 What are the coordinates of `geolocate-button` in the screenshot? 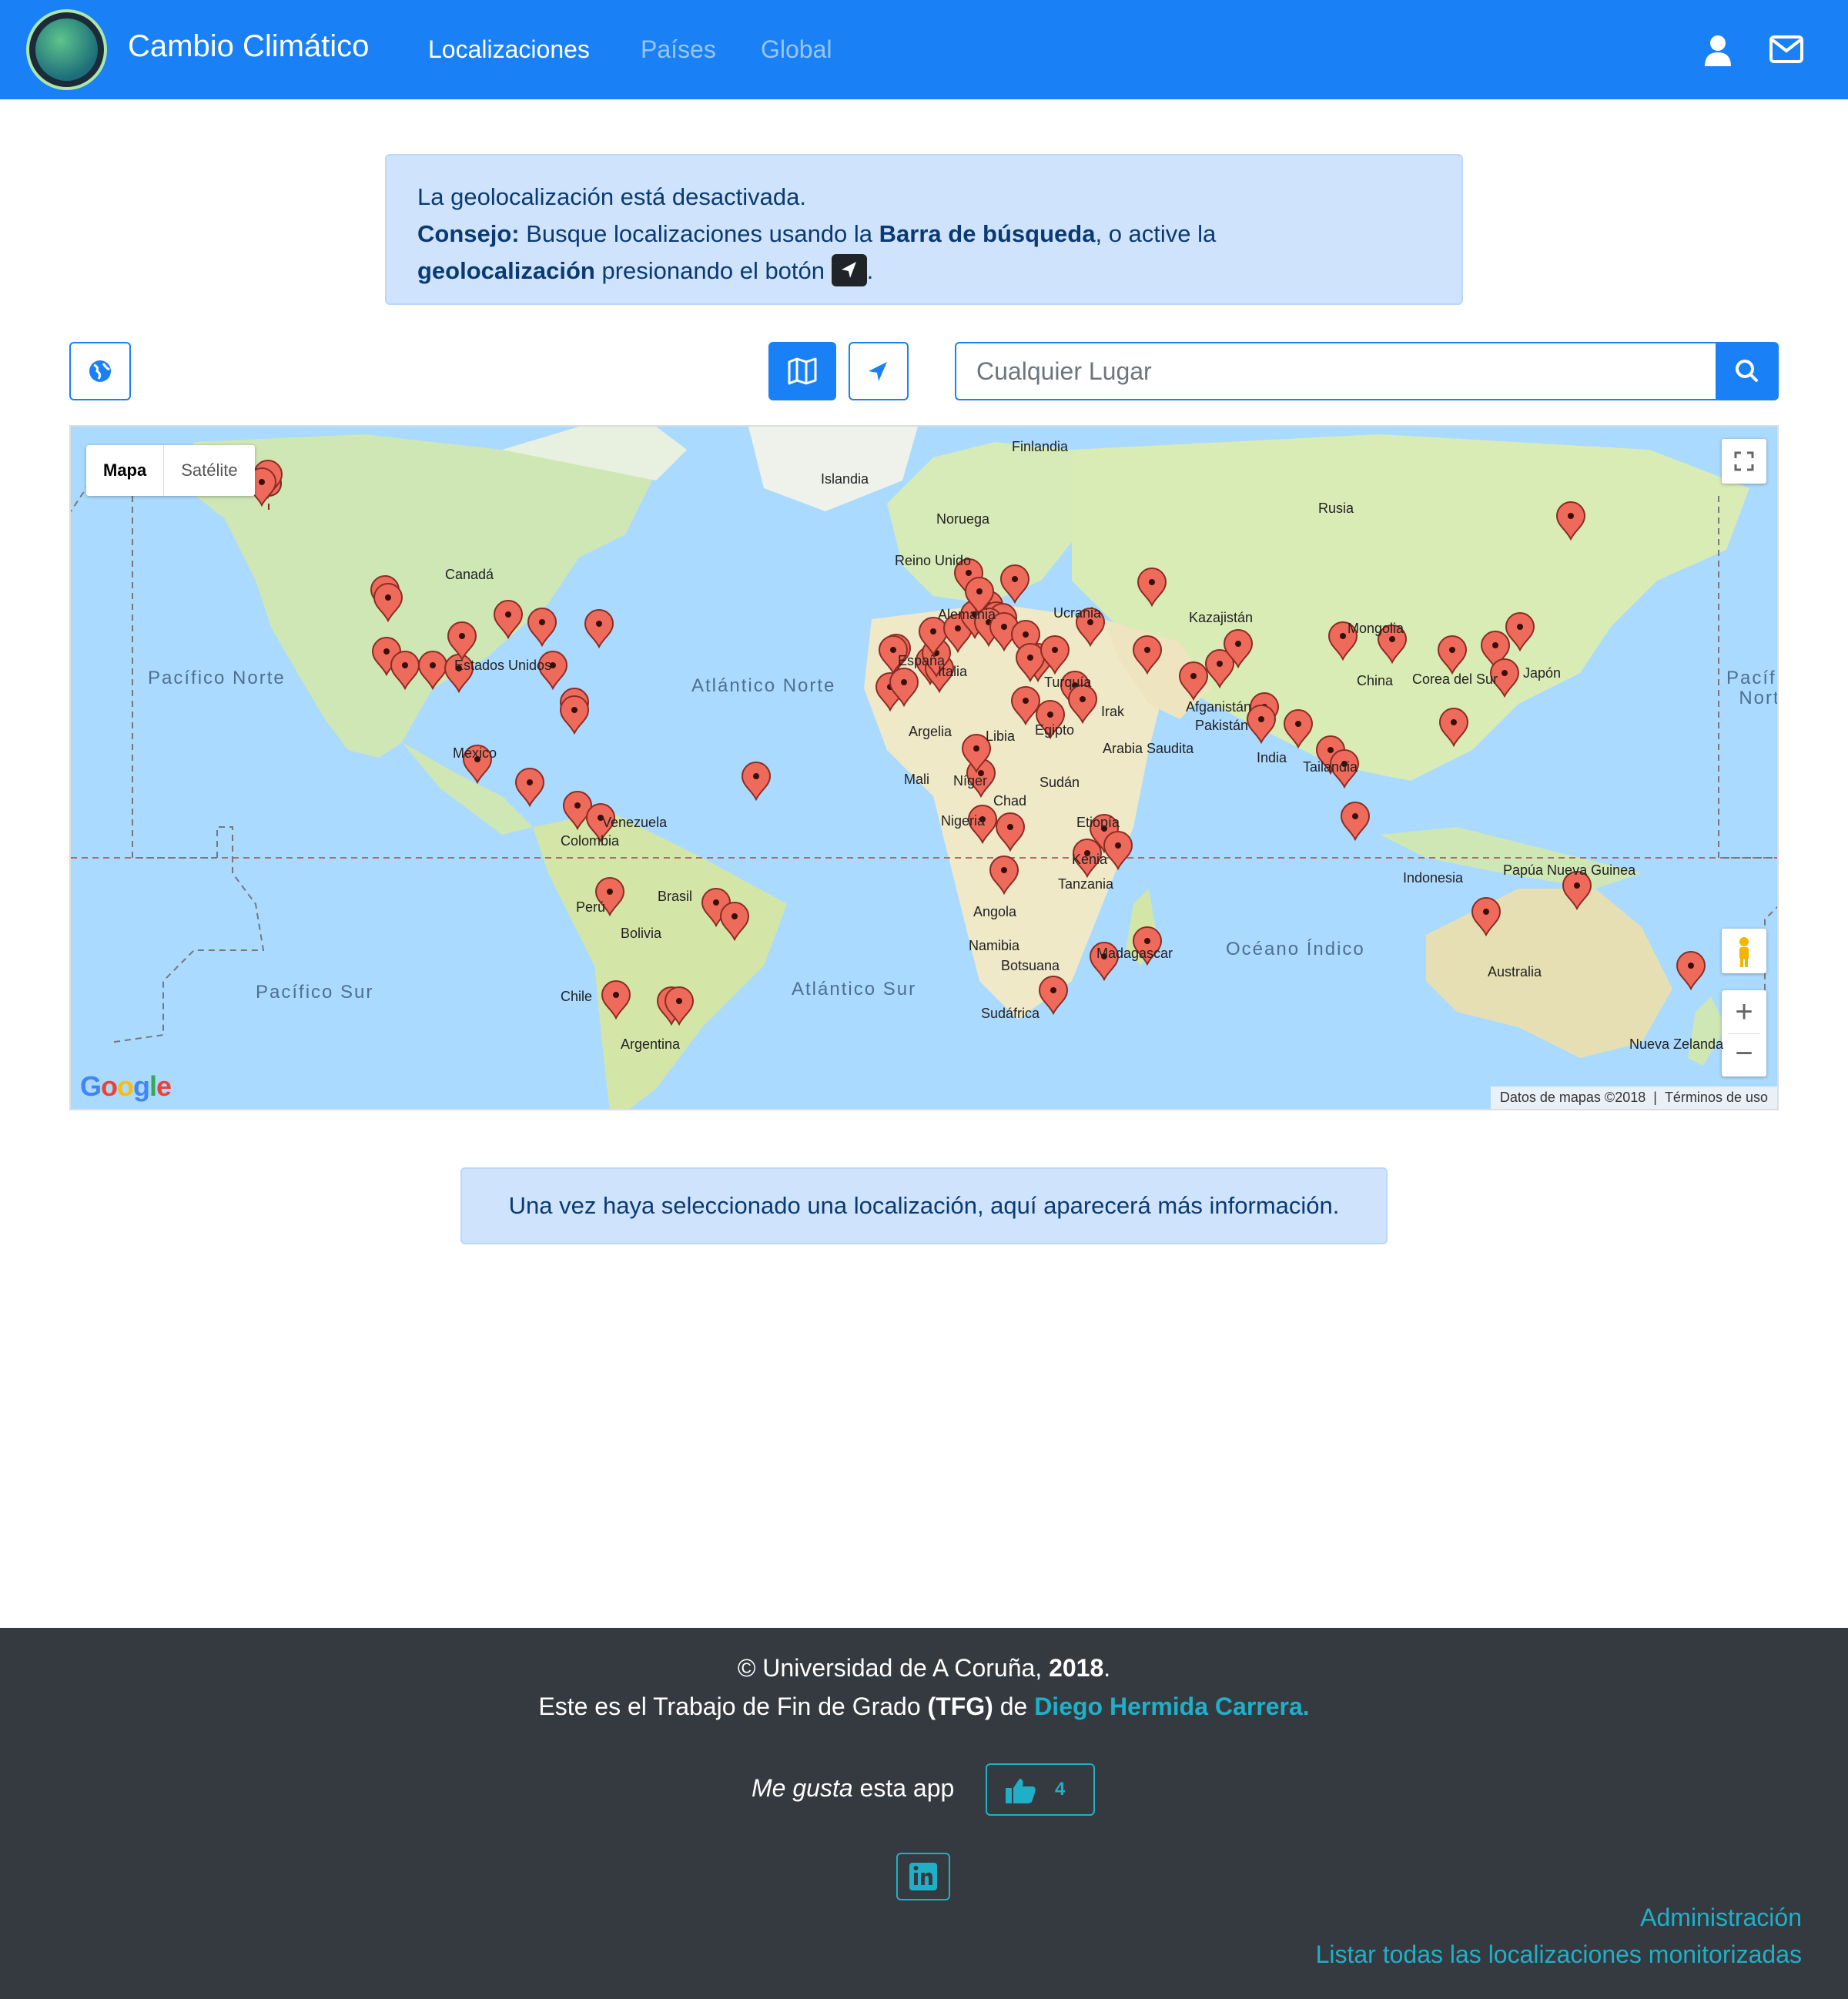 It's located at (879, 371).